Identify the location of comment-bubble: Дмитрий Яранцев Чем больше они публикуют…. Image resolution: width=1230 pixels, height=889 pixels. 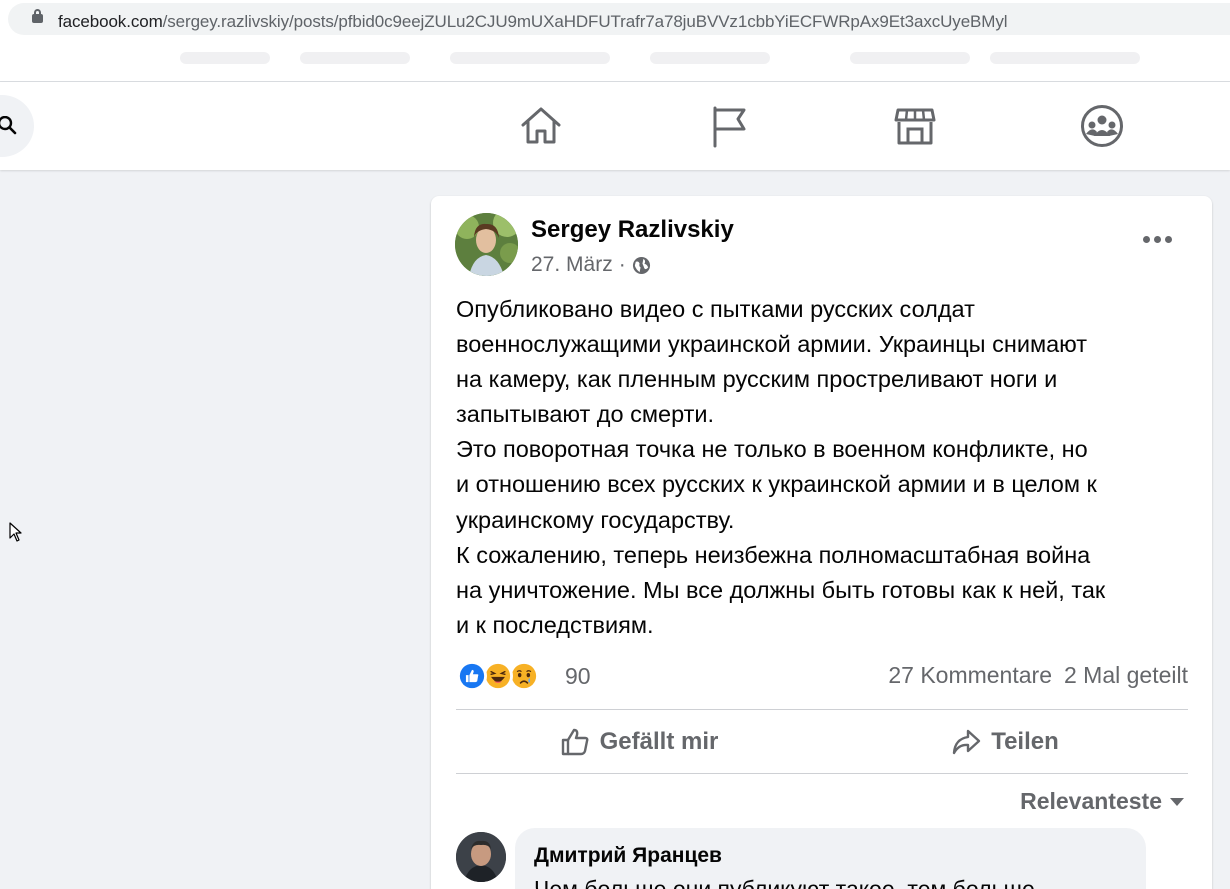
(830, 858).